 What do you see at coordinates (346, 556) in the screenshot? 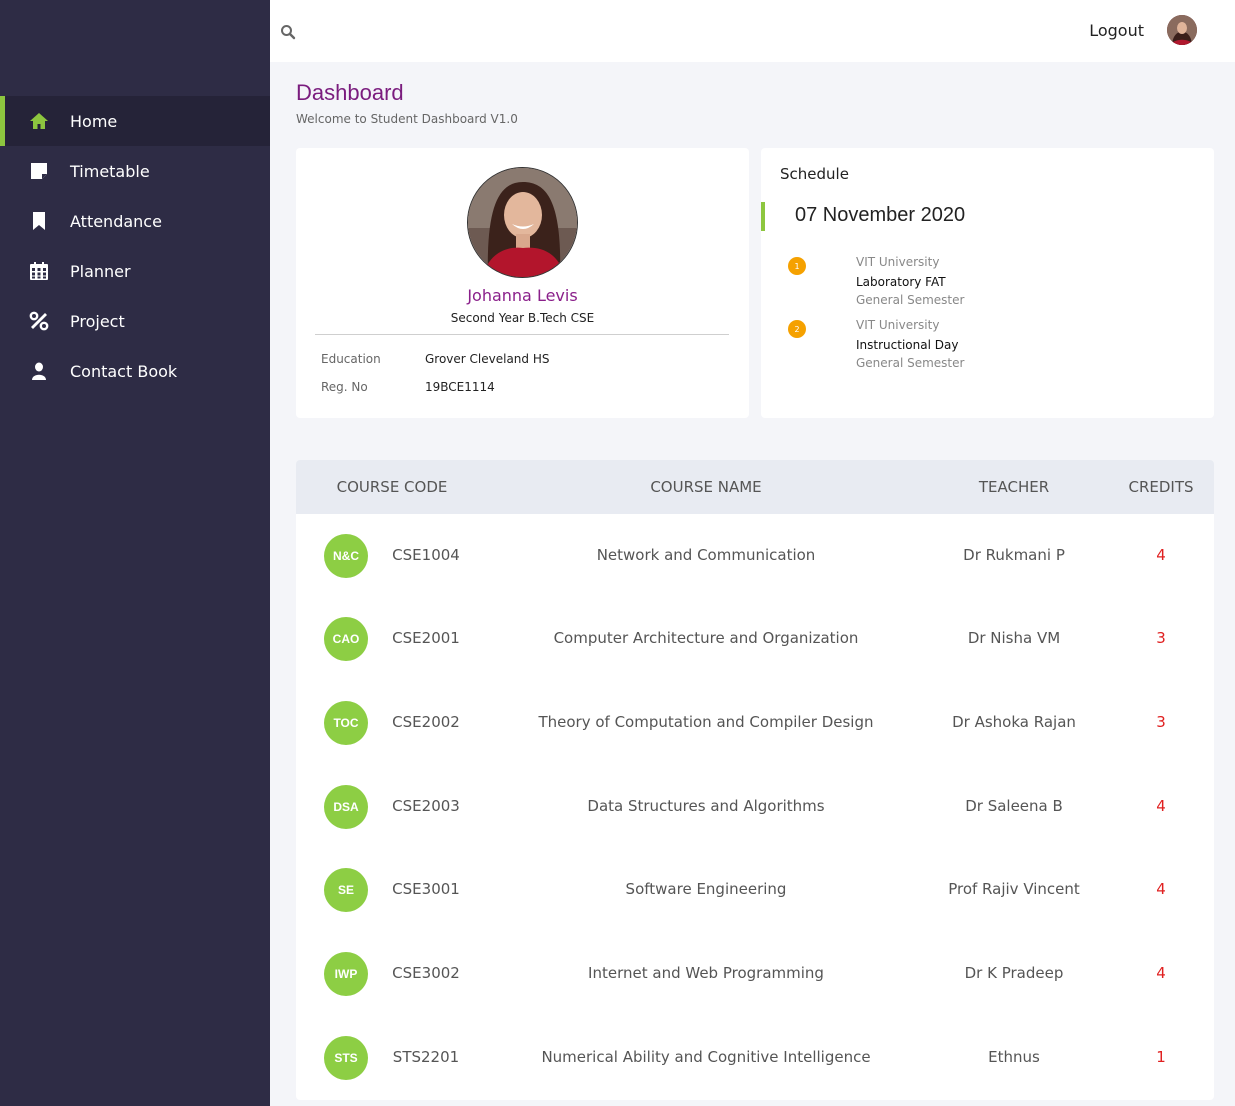
I see `course-badge: N&C` at bounding box center [346, 556].